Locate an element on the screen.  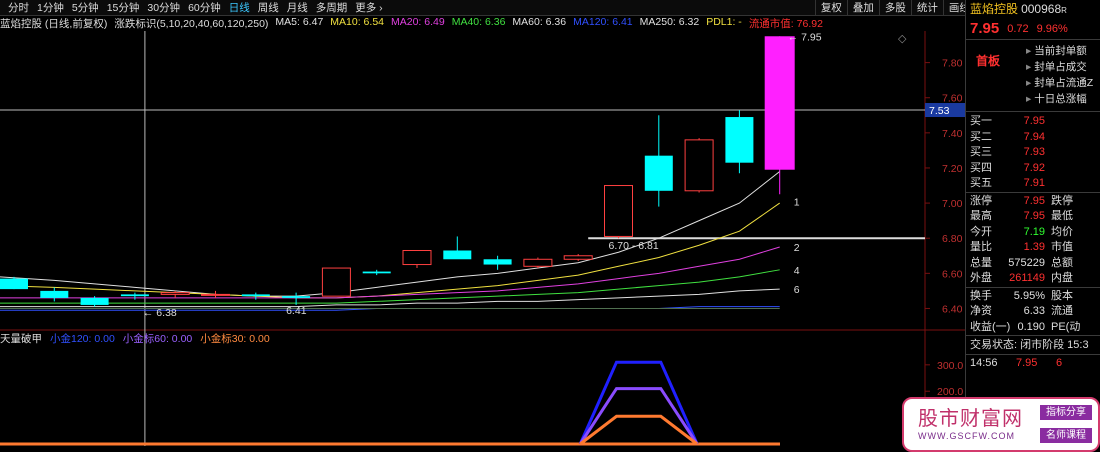
quote-header: 蓝焰控股 000968R is located at coordinates (1033, 9).